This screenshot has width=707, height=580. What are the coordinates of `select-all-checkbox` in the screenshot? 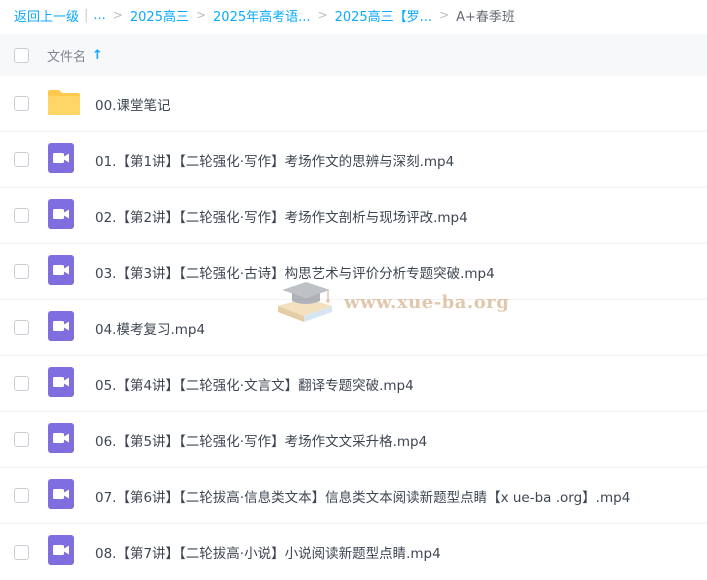 It's located at (21, 55).